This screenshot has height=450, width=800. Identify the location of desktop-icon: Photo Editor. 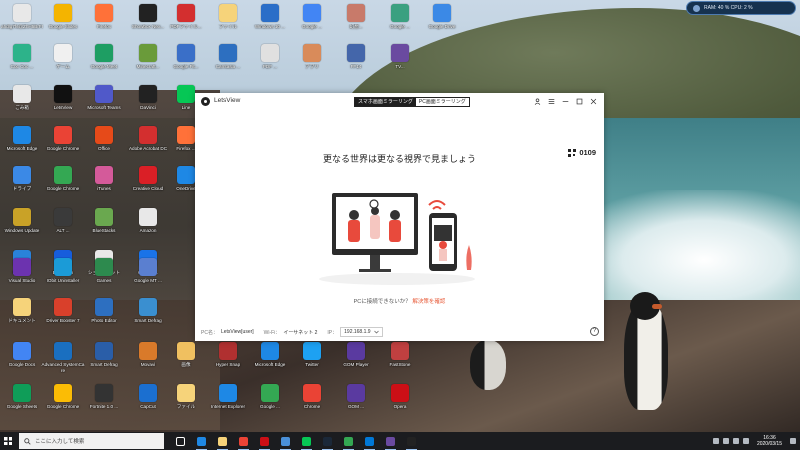
(104, 315).